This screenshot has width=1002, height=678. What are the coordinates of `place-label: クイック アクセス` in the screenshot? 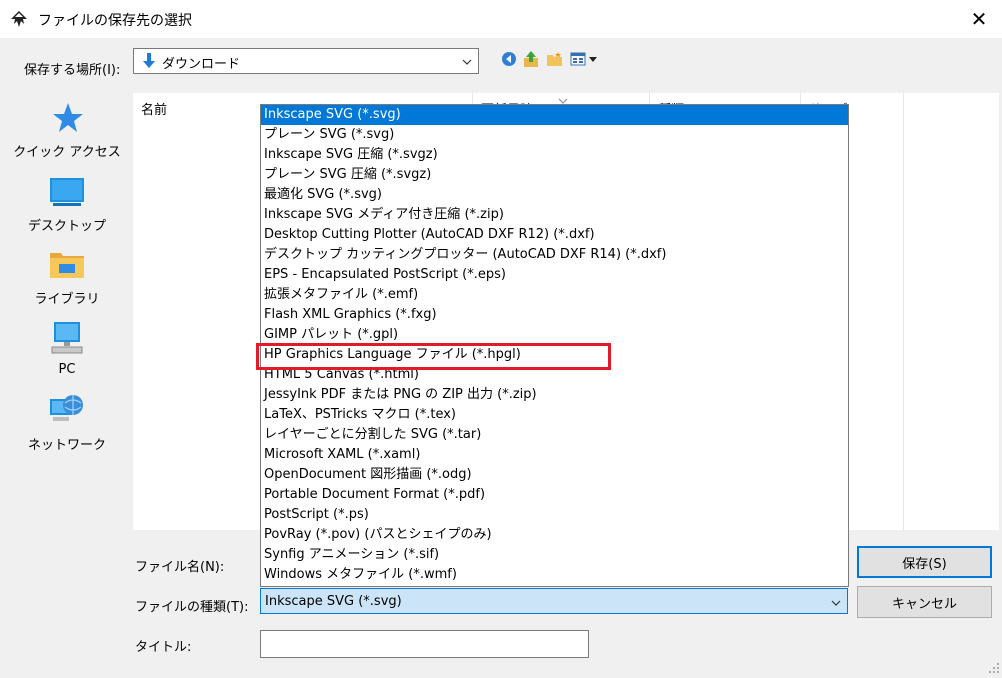 It's located at (67, 152).